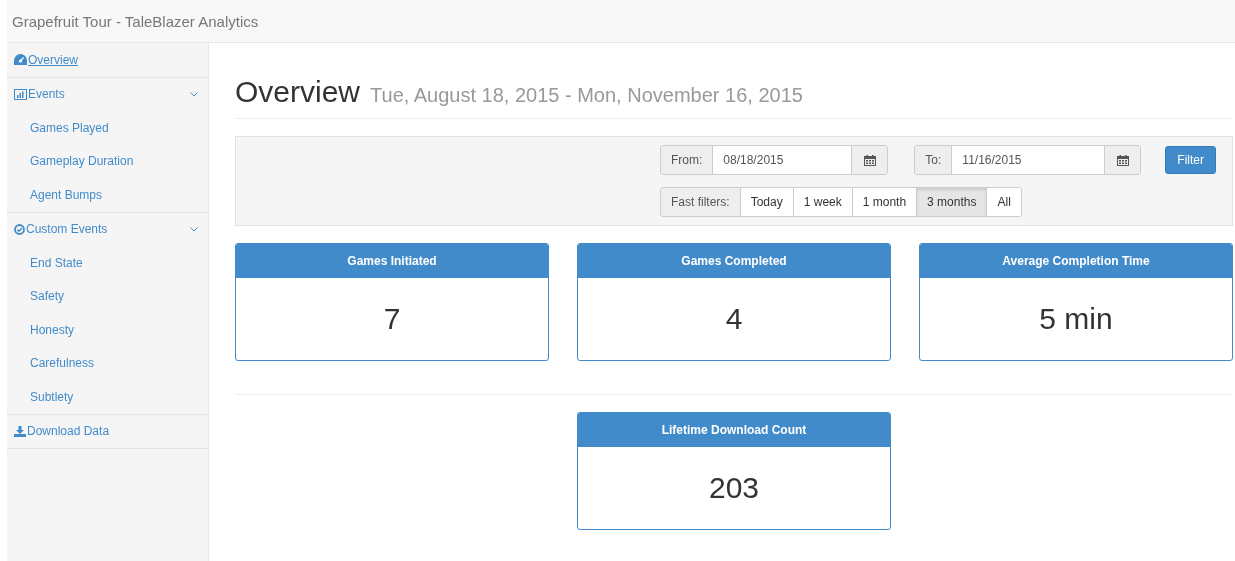 This screenshot has height=561, width=1235. I want to click on fast-filter-button: All, so click(1003, 202).